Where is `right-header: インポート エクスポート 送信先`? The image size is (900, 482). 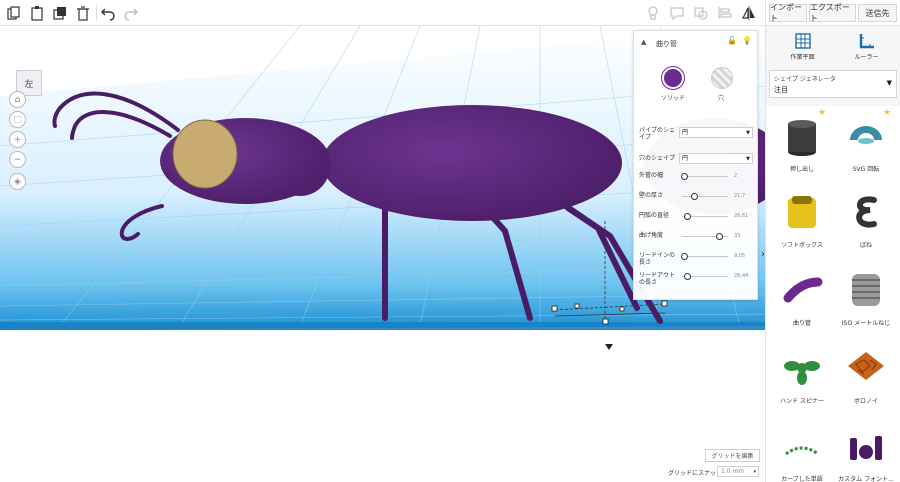
right-header: インポート エクスポート 送信先 is located at coordinates (832, 13).